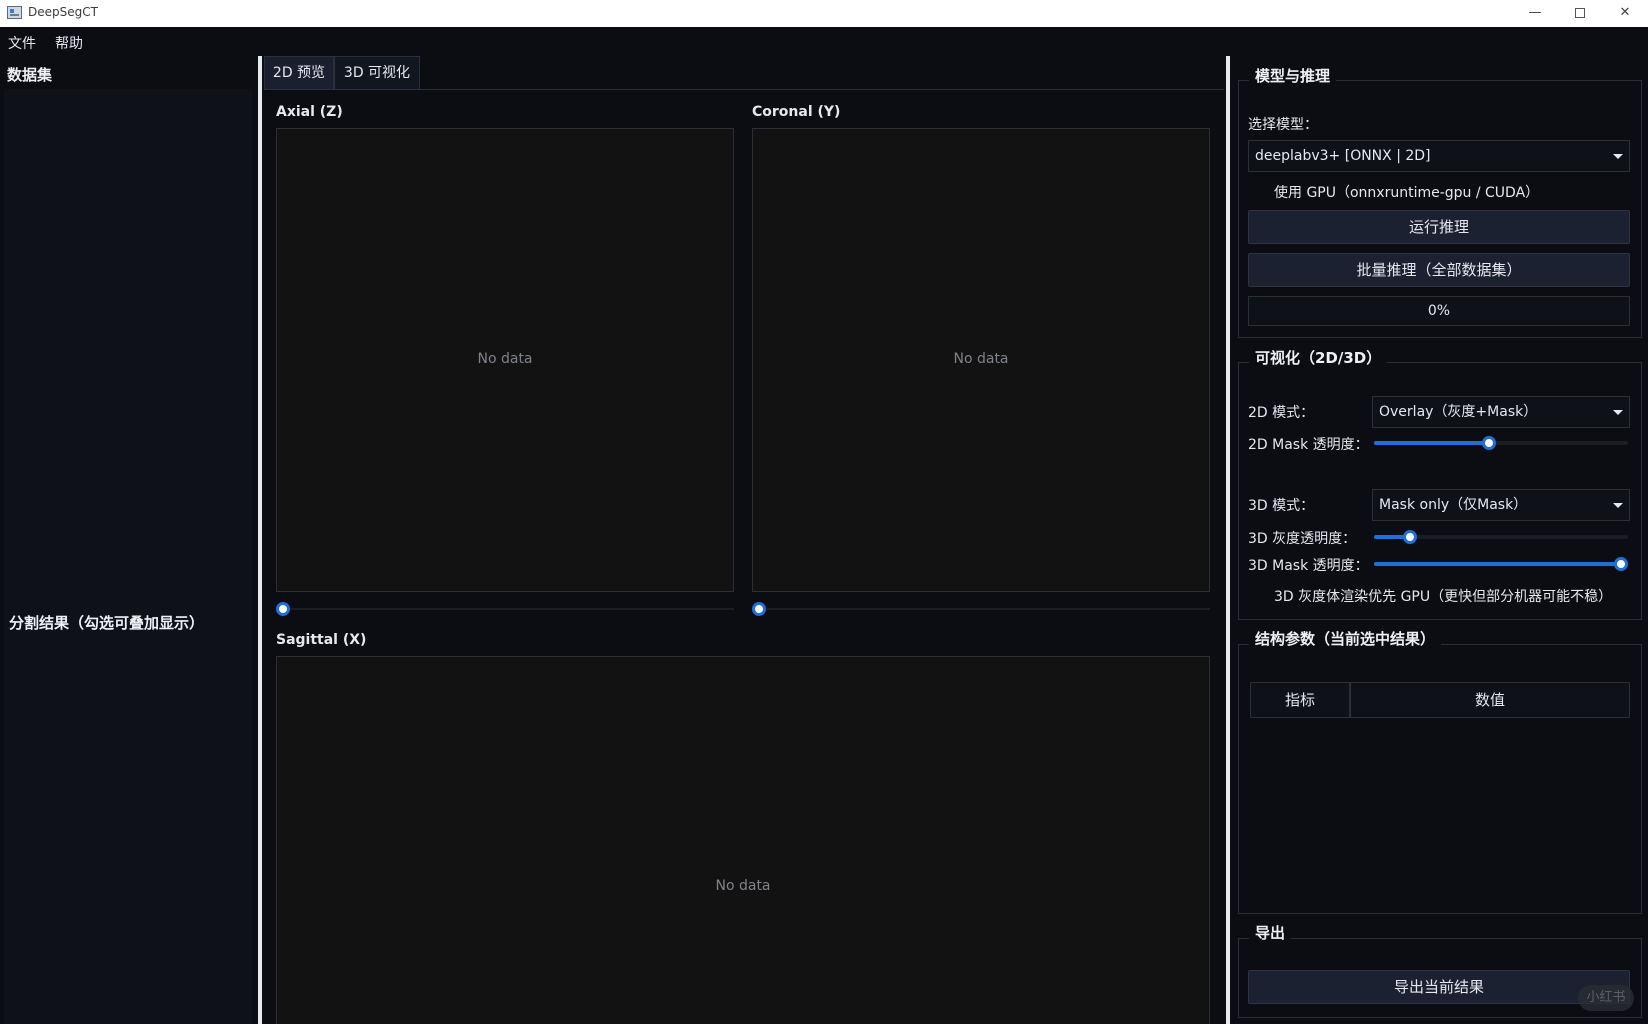 The image size is (1648, 1024). What do you see at coordinates (309, 112) in the screenshot?
I see `axial-label: Axial (Z)` at bounding box center [309, 112].